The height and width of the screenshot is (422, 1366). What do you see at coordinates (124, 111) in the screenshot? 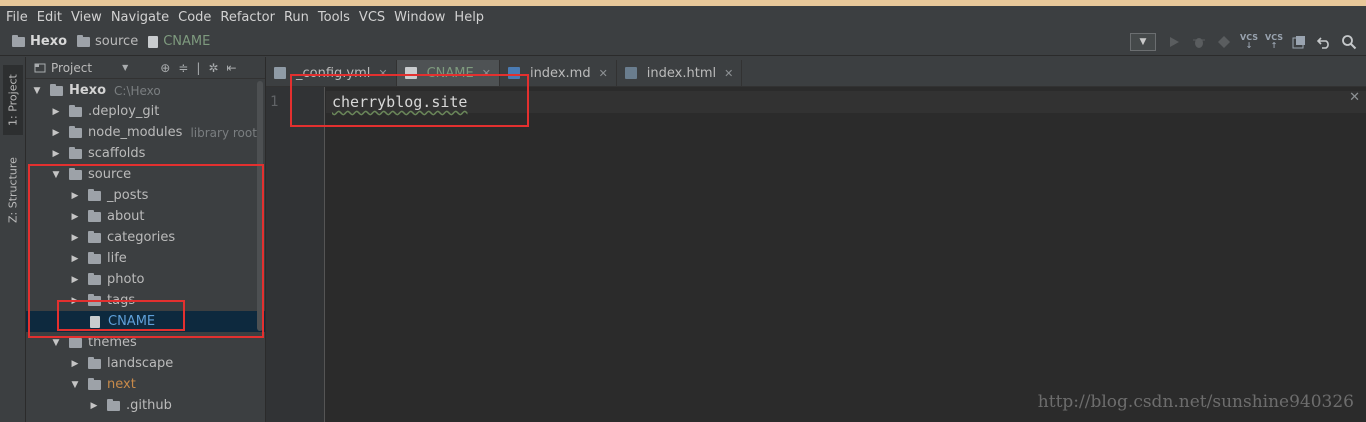
I see `tree-row-label: .deploy_git` at bounding box center [124, 111].